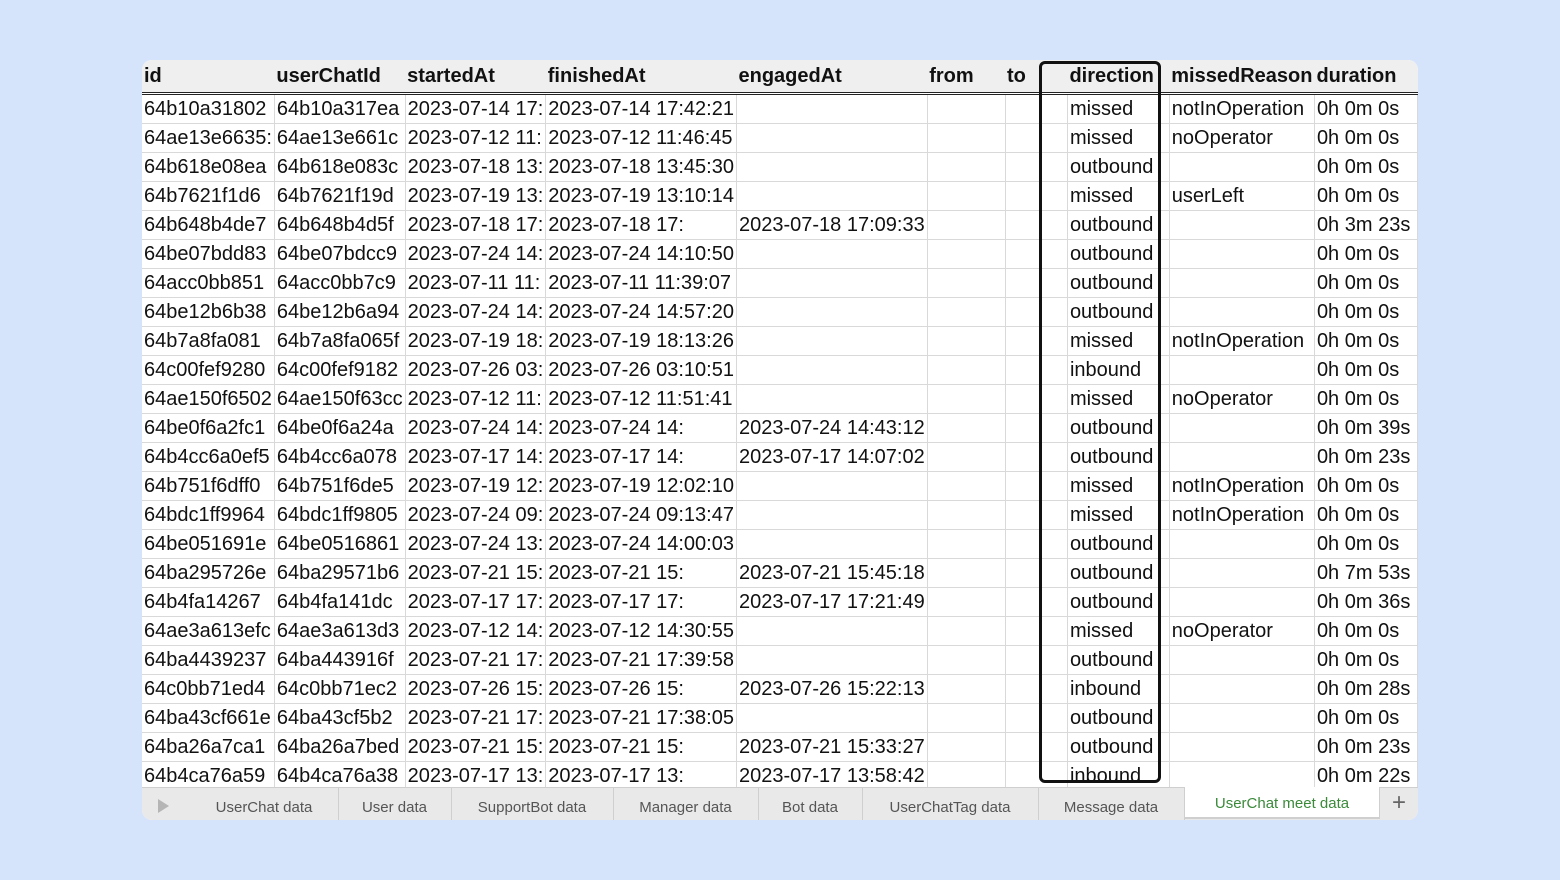 The image size is (1560, 880). Describe the element at coordinates (641, 457) in the screenshot. I see `cell-finishedat: 2023-07-17 14:` at that location.